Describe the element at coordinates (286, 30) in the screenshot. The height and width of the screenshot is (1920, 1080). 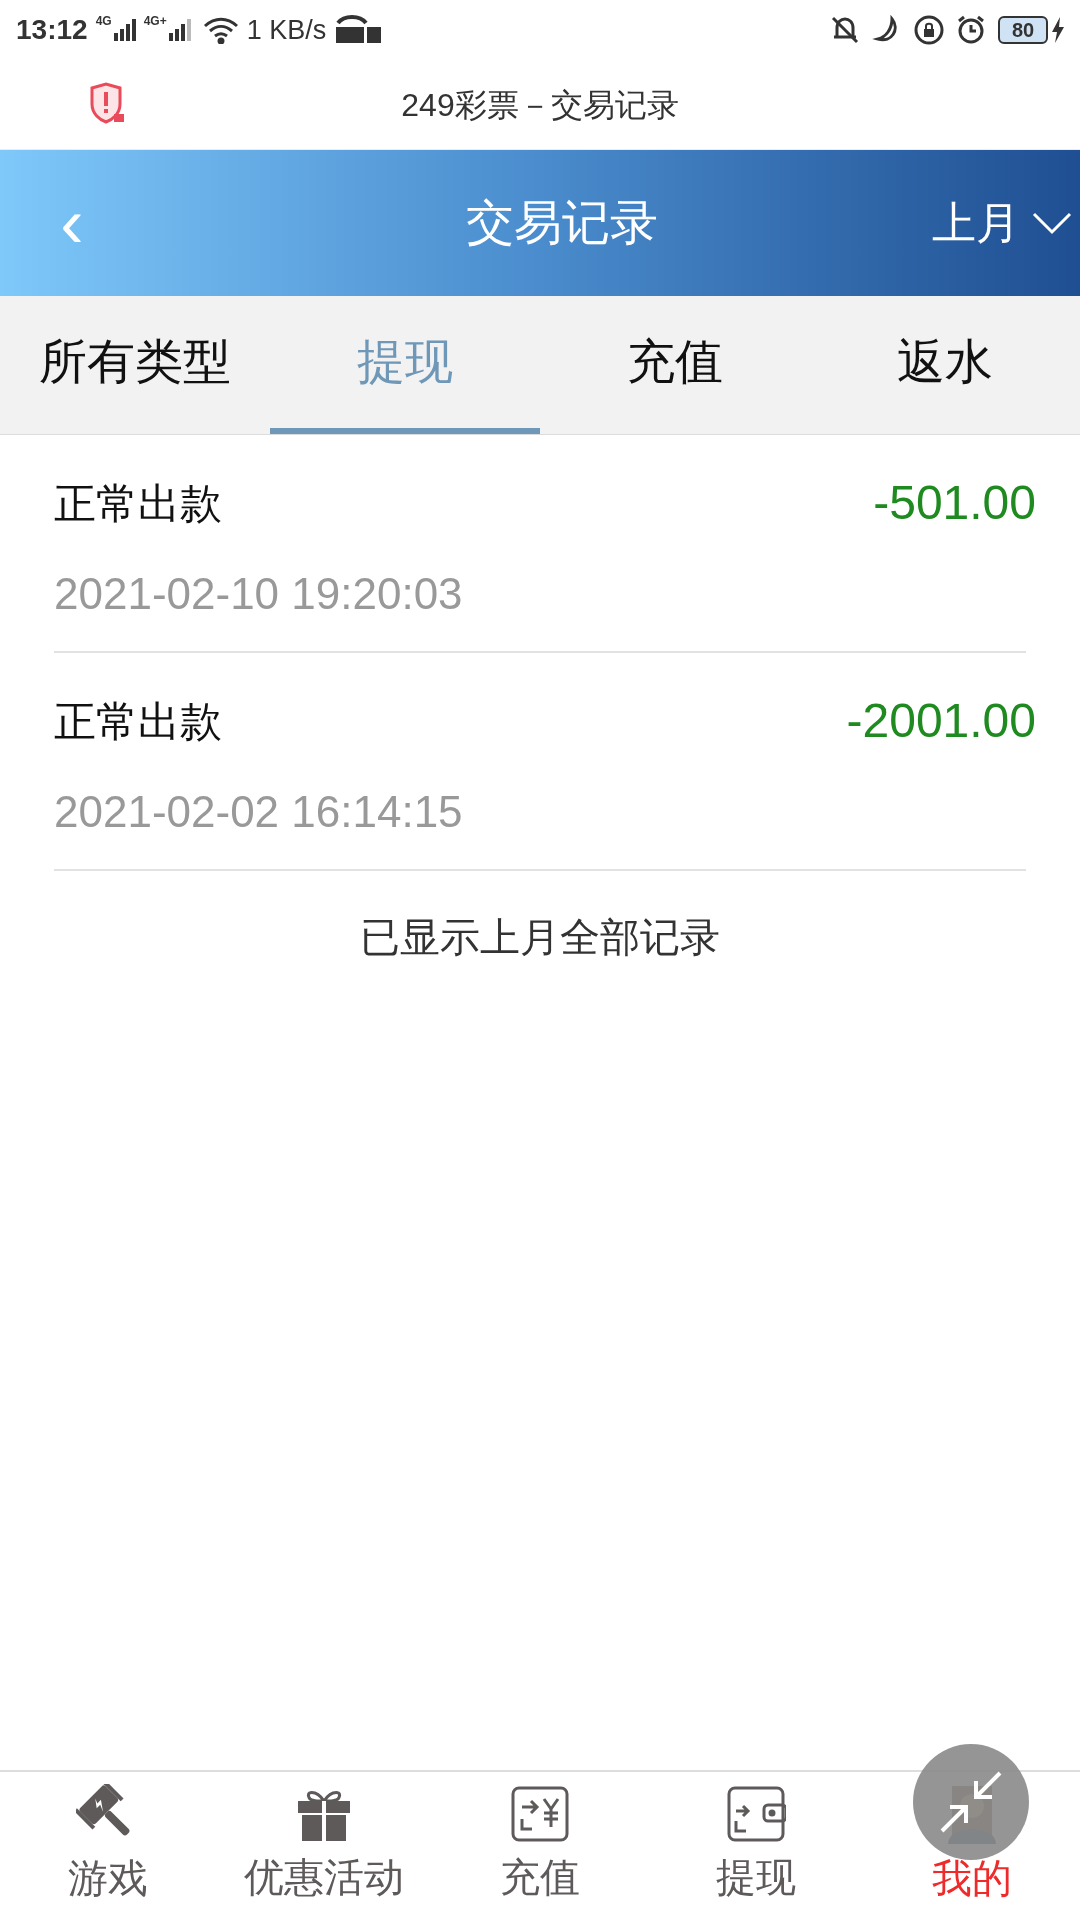
I see `network-speed: 1 KB/s` at that location.